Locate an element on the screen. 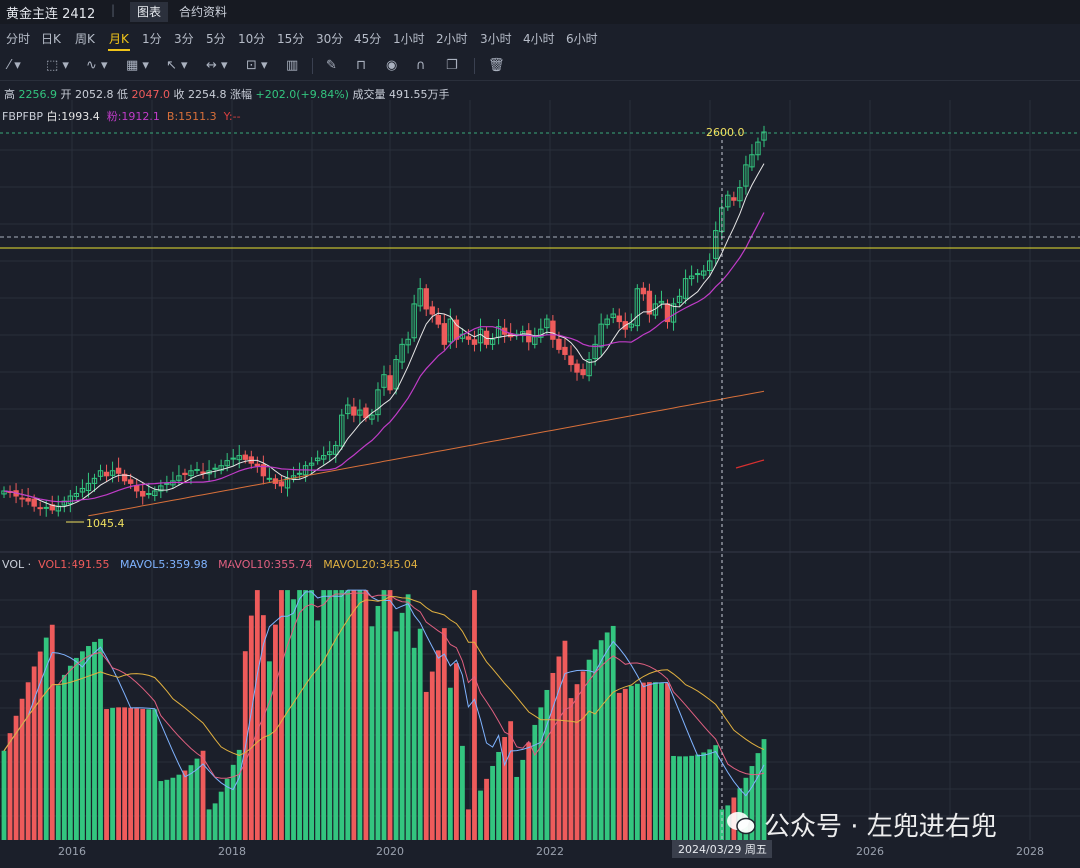 Image resolution: width=1080 pixels, height=868 pixels. crosshair-date-label: 2024/03/29 周五 is located at coordinates (722, 849).